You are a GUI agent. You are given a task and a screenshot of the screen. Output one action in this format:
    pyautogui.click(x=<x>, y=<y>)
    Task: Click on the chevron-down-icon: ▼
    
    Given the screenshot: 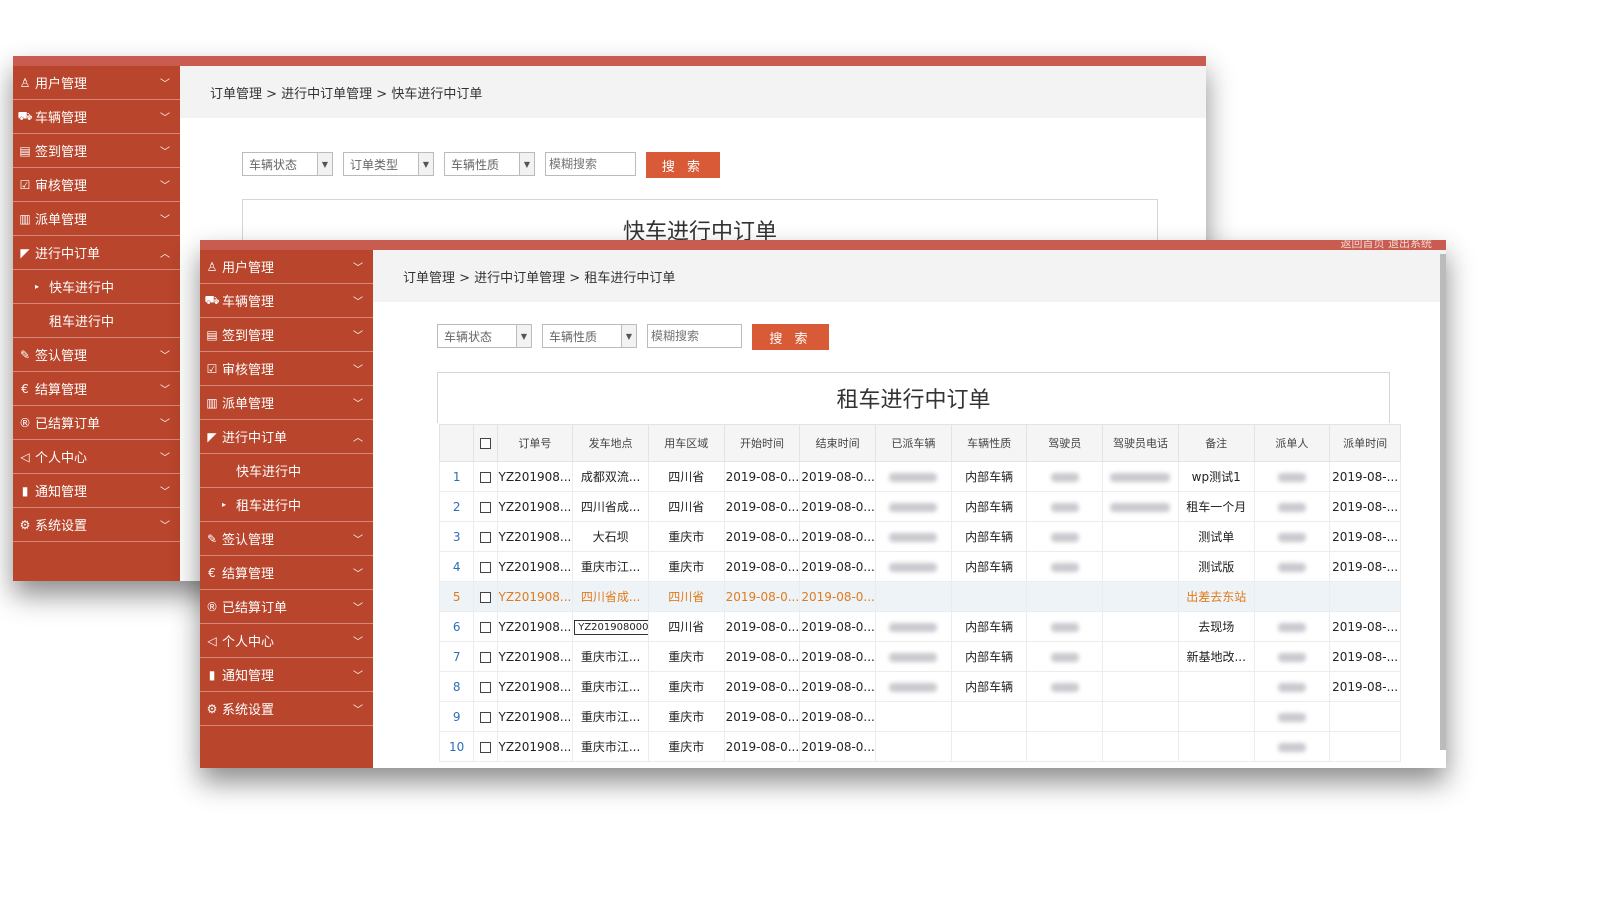 What is the action you would take?
    pyautogui.click(x=526, y=164)
    